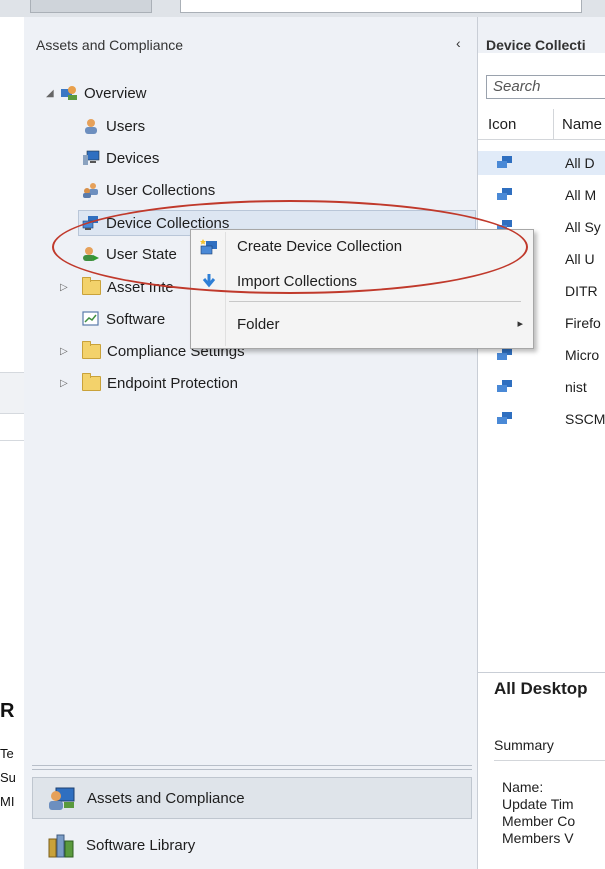 This screenshot has width=605, height=869. Describe the element at coordinates (115, 93) in the screenshot. I see `tree-label-overview: Overview` at that location.